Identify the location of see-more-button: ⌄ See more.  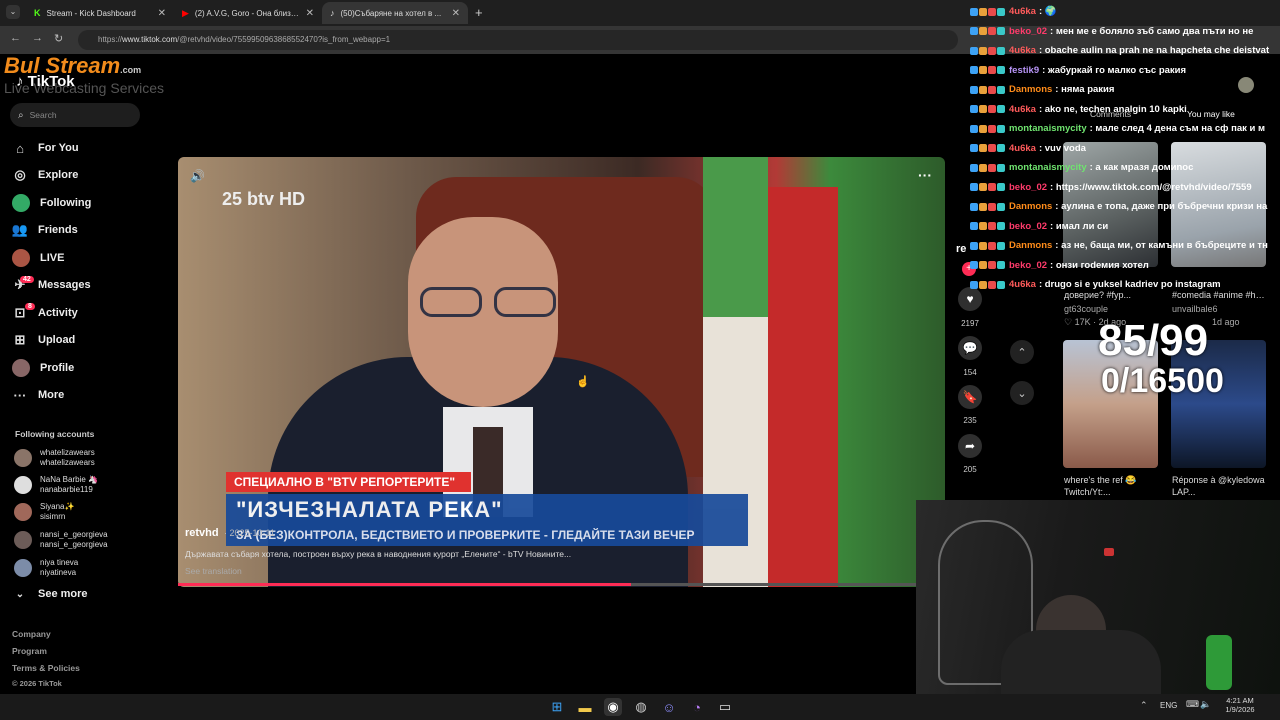
(50, 594).